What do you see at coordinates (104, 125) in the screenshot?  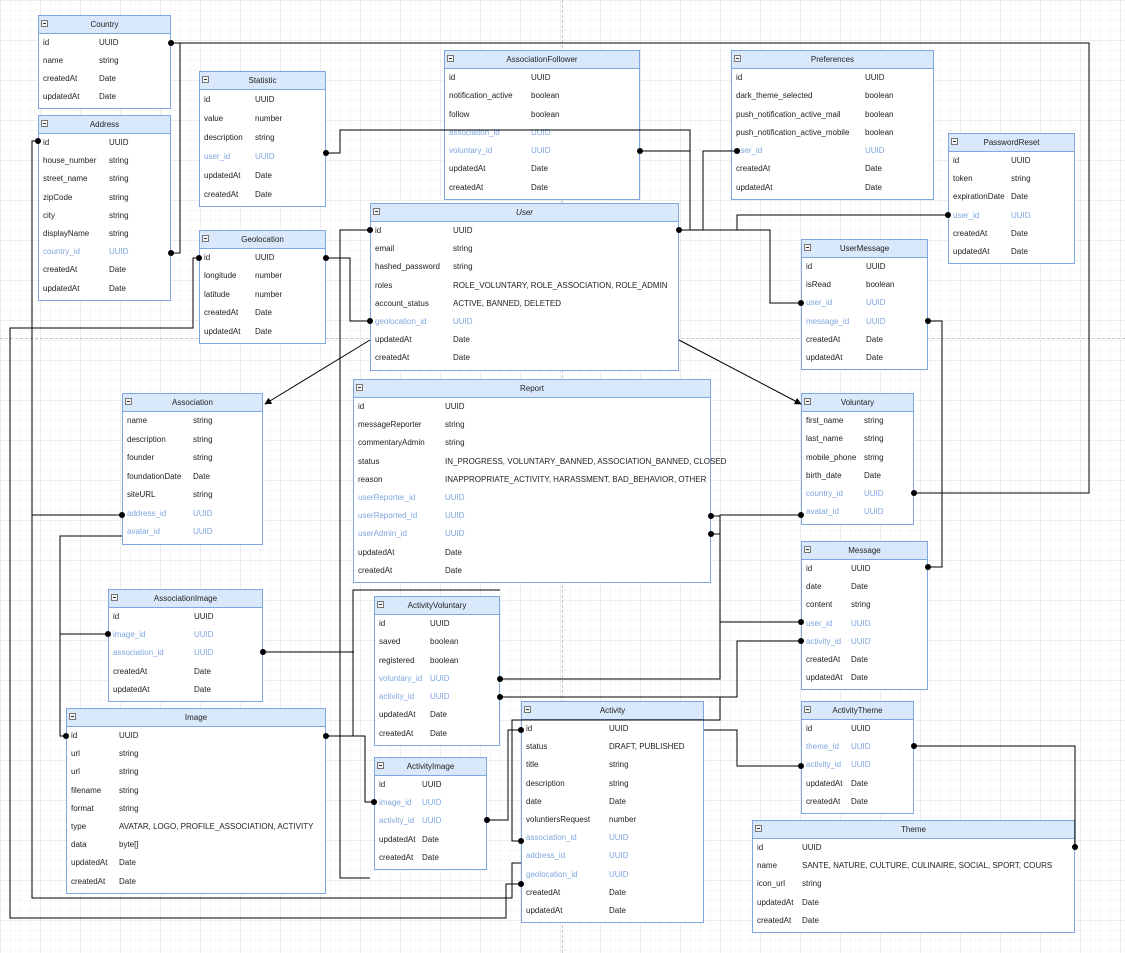 I see `entity-header: Address` at bounding box center [104, 125].